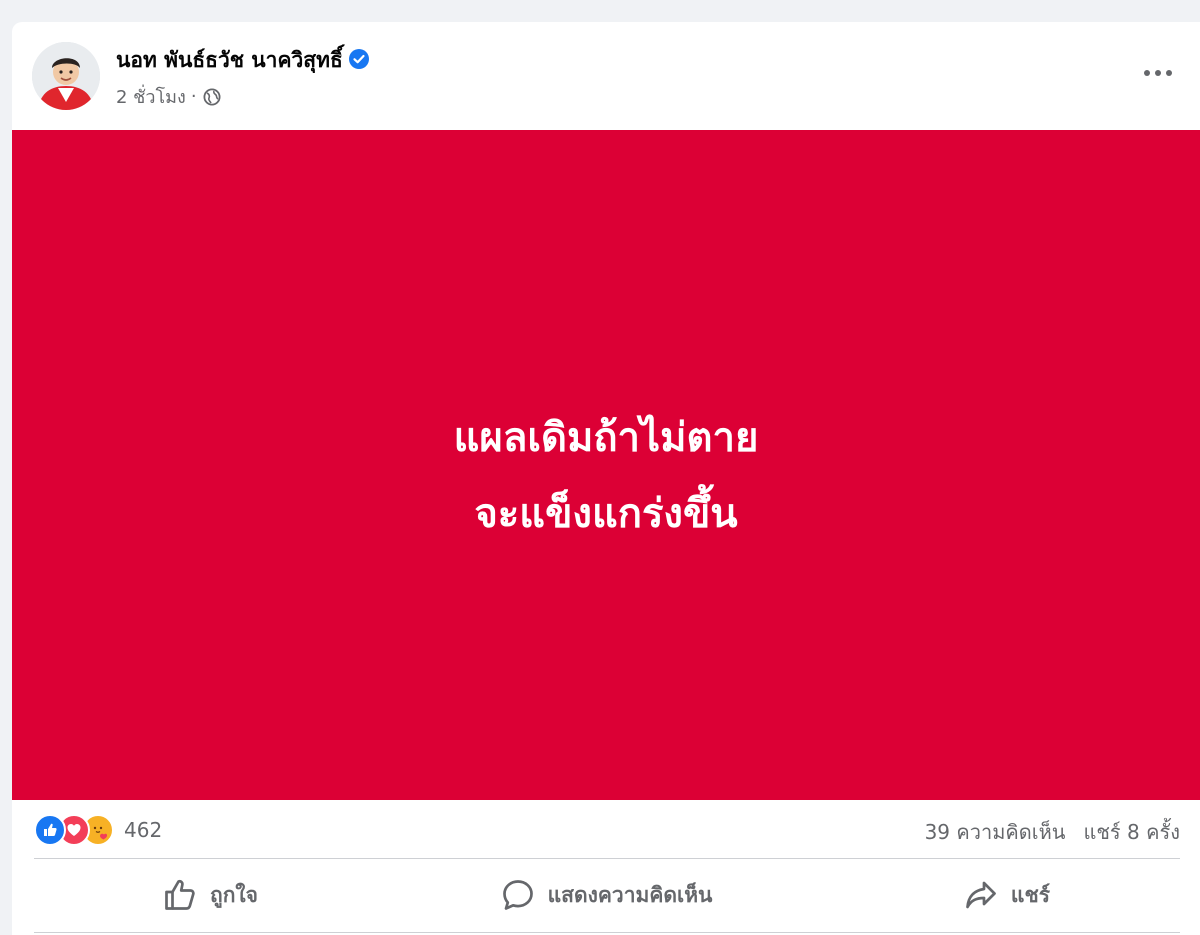 This screenshot has width=1200, height=935. I want to click on comment-count: 39 ความคิดเห็น, so click(995, 832).